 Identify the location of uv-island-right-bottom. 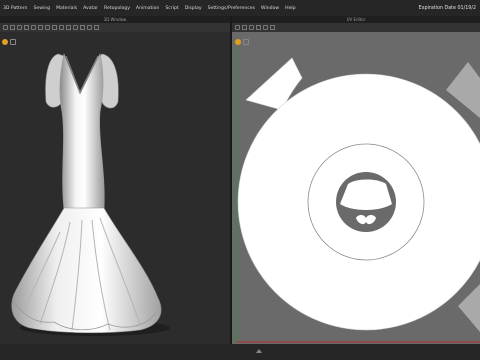
(469, 308).